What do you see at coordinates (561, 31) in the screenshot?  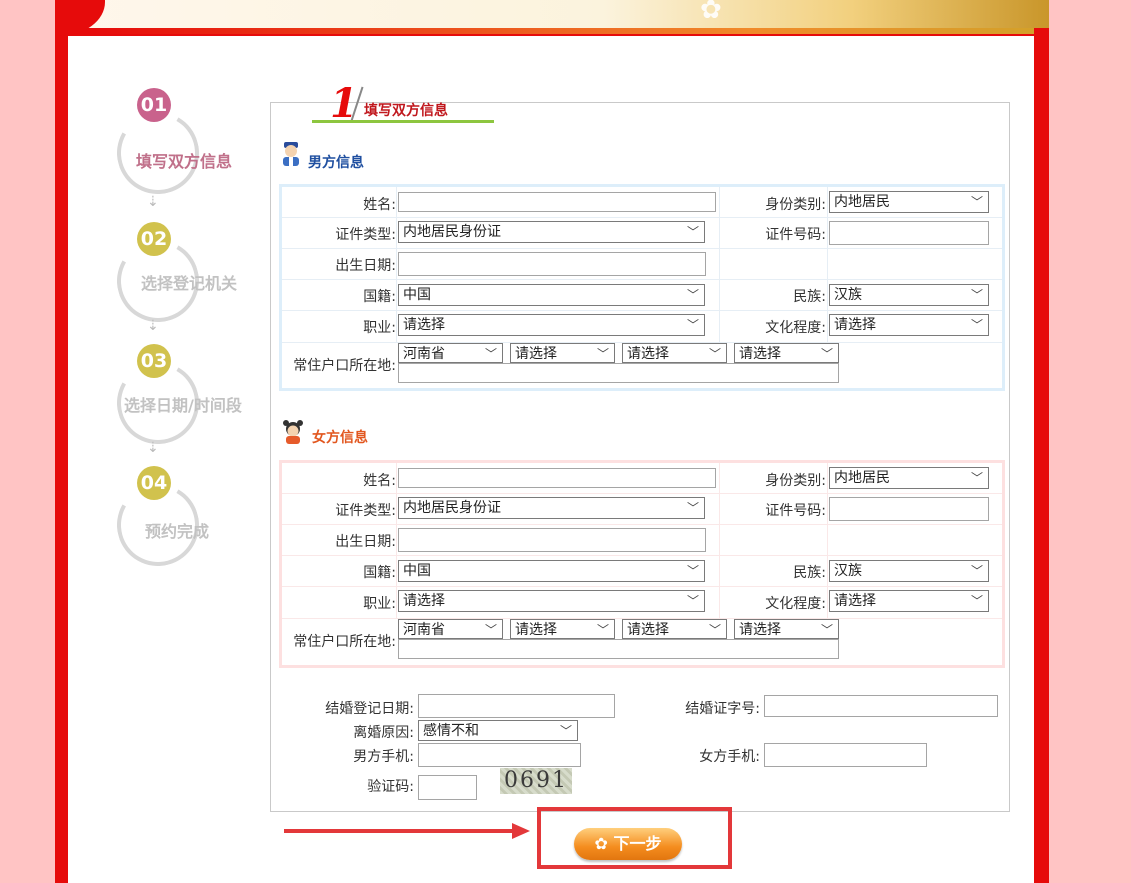 I see `banner-stripe` at bounding box center [561, 31].